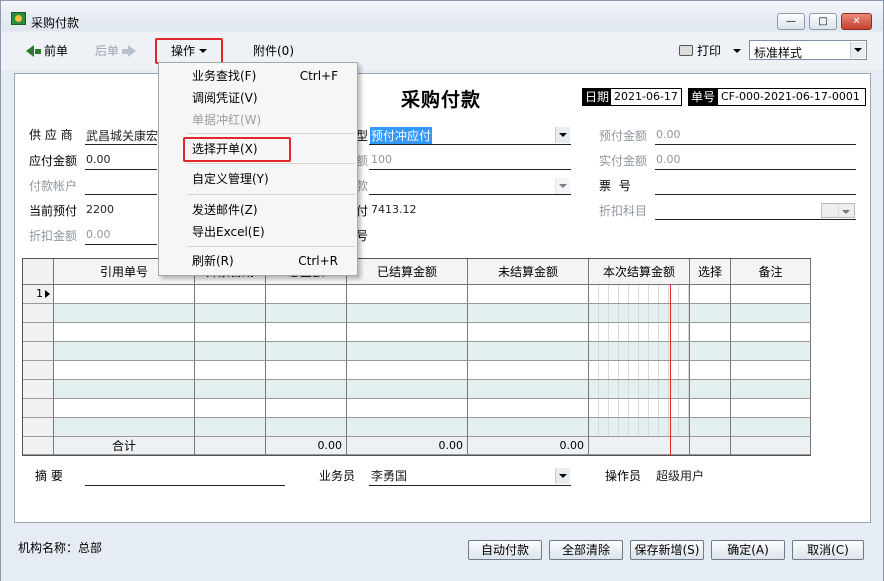 This screenshot has height=581, width=884. What do you see at coordinates (116, 50) in the screenshot?
I see `next-button: 后单` at bounding box center [116, 50].